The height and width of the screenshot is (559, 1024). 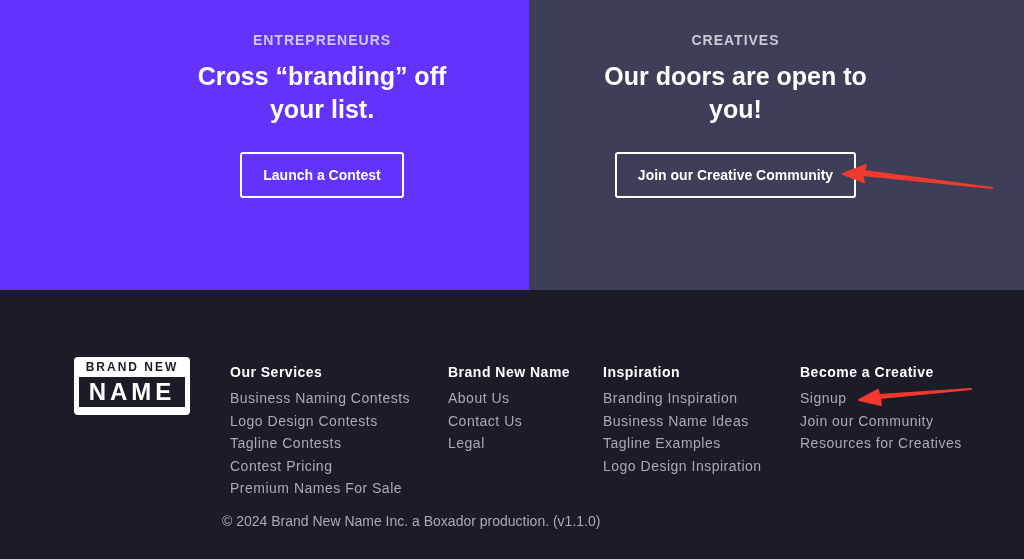 I want to click on footer-link: Resources for Creatives, so click(x=881, y=443).